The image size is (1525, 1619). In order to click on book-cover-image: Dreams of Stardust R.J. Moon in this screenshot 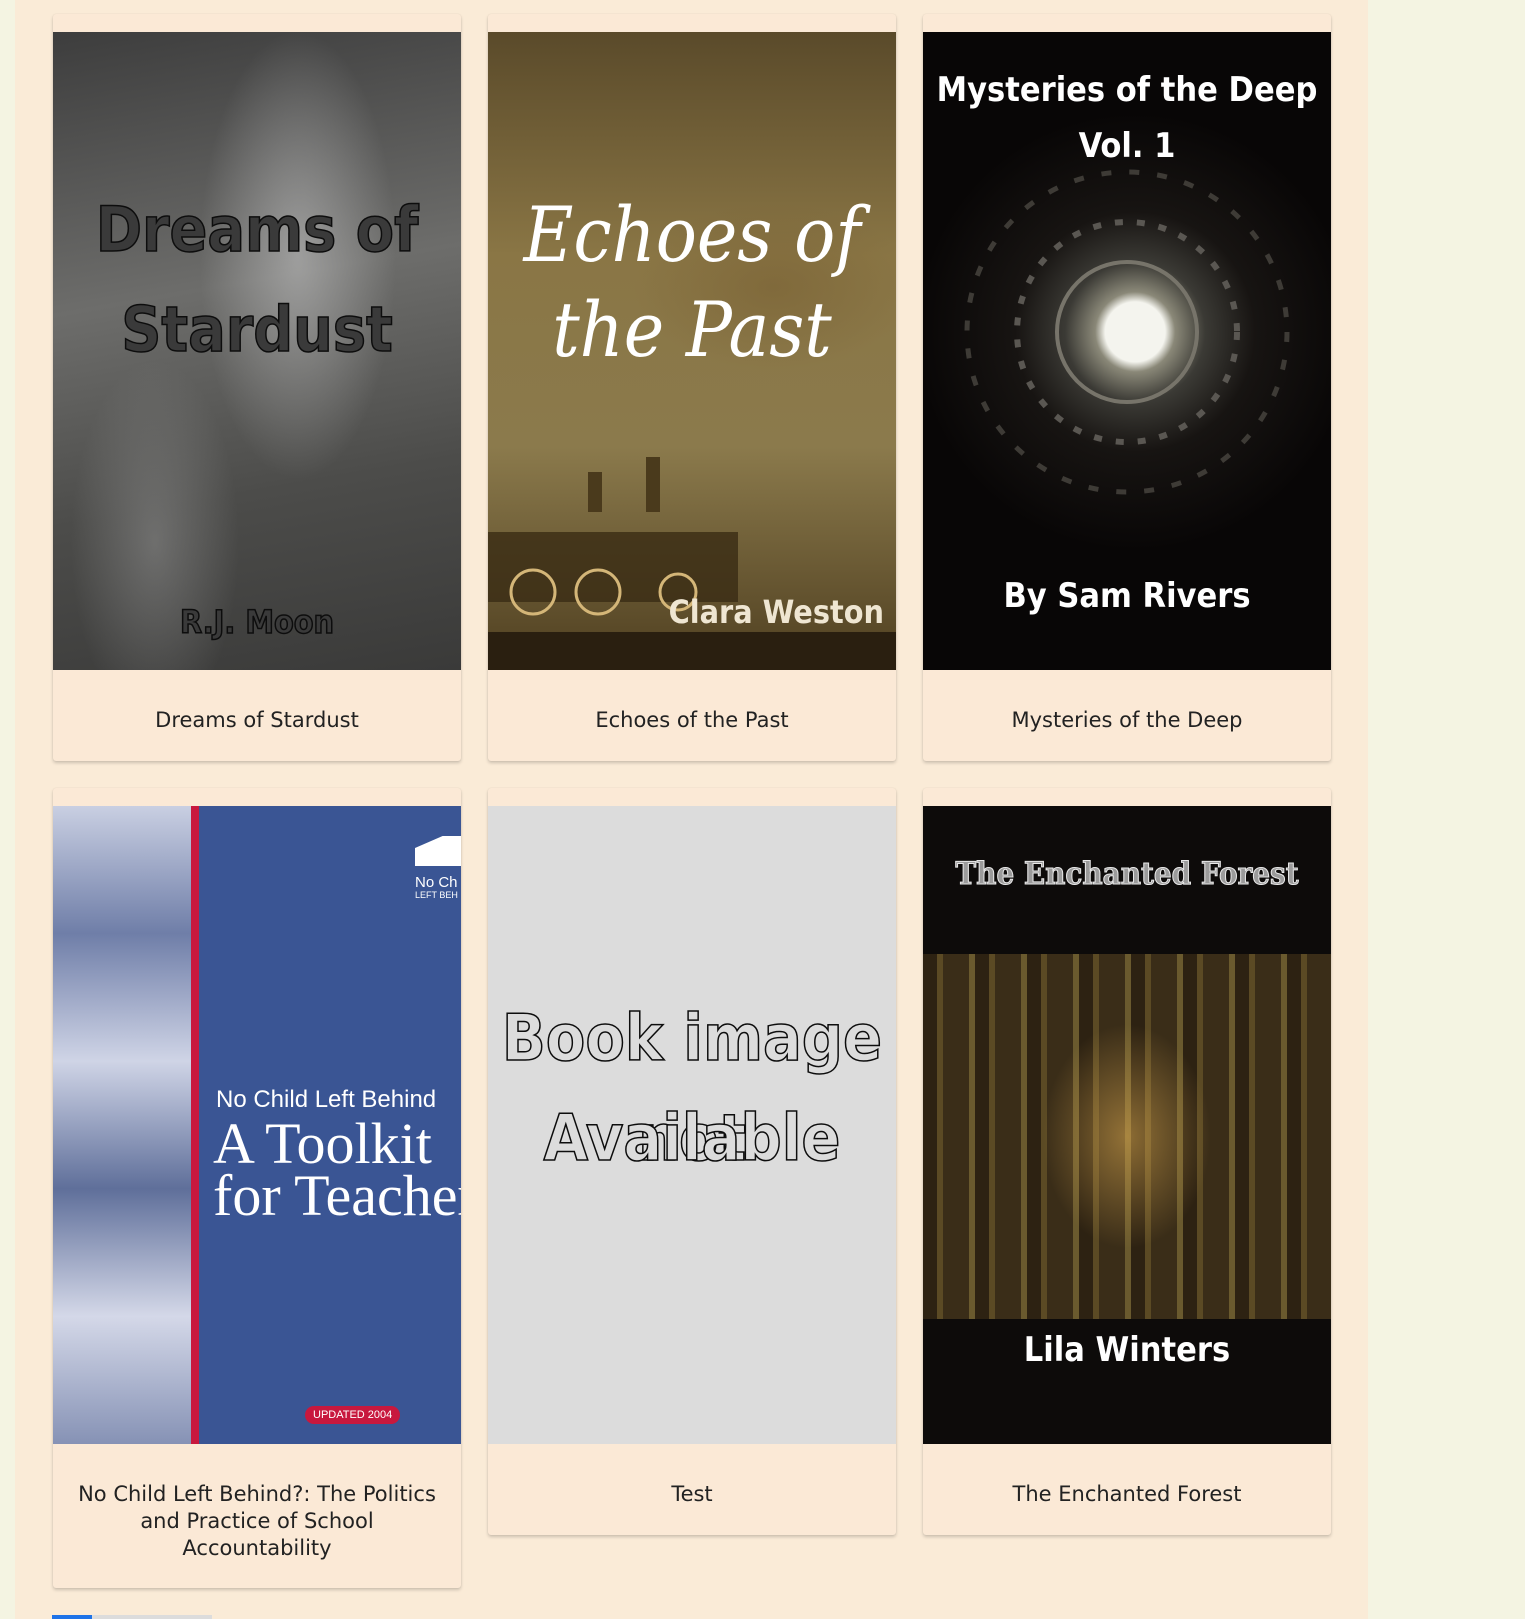, I will do `click(257, 351)`.